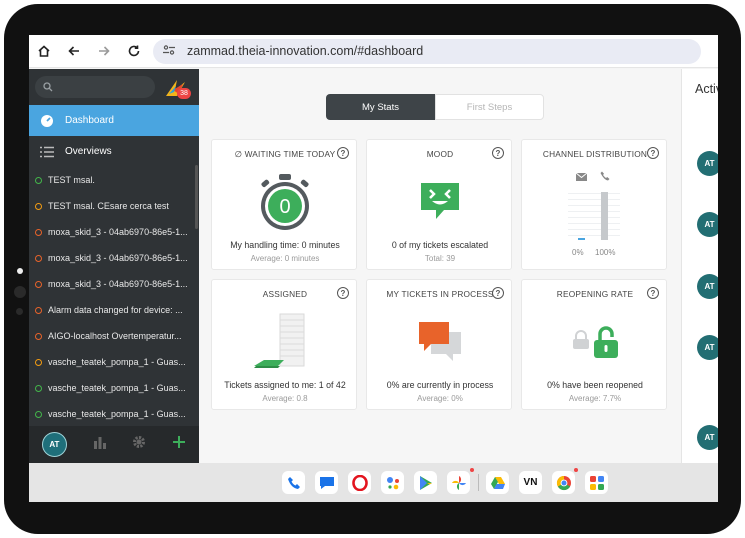  What do you see at coordinates (285, 385) in the screenshot?
I see `card-text: Tickets assigned to me: 1 of 42` at bounding box center [285, 385].